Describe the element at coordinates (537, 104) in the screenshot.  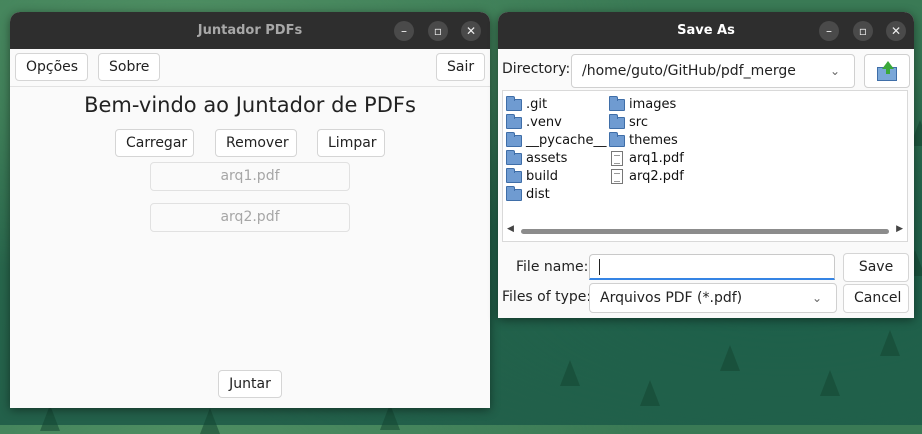
I see `list-item-label: .git` at that location.